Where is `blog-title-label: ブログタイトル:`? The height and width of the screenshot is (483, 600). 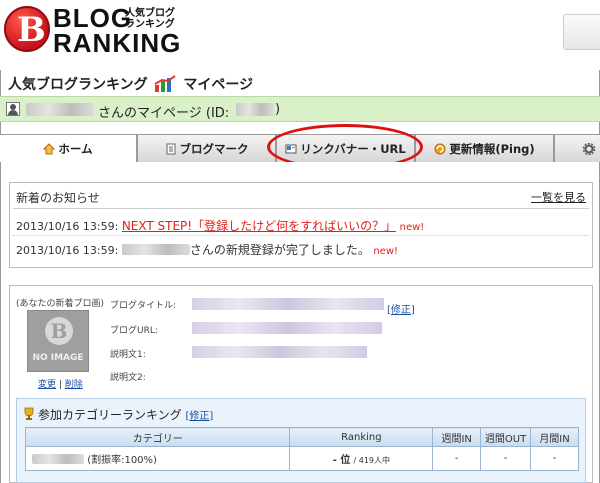
blog-title-label: ブログタイトル: is located at coordinates (143, 306).